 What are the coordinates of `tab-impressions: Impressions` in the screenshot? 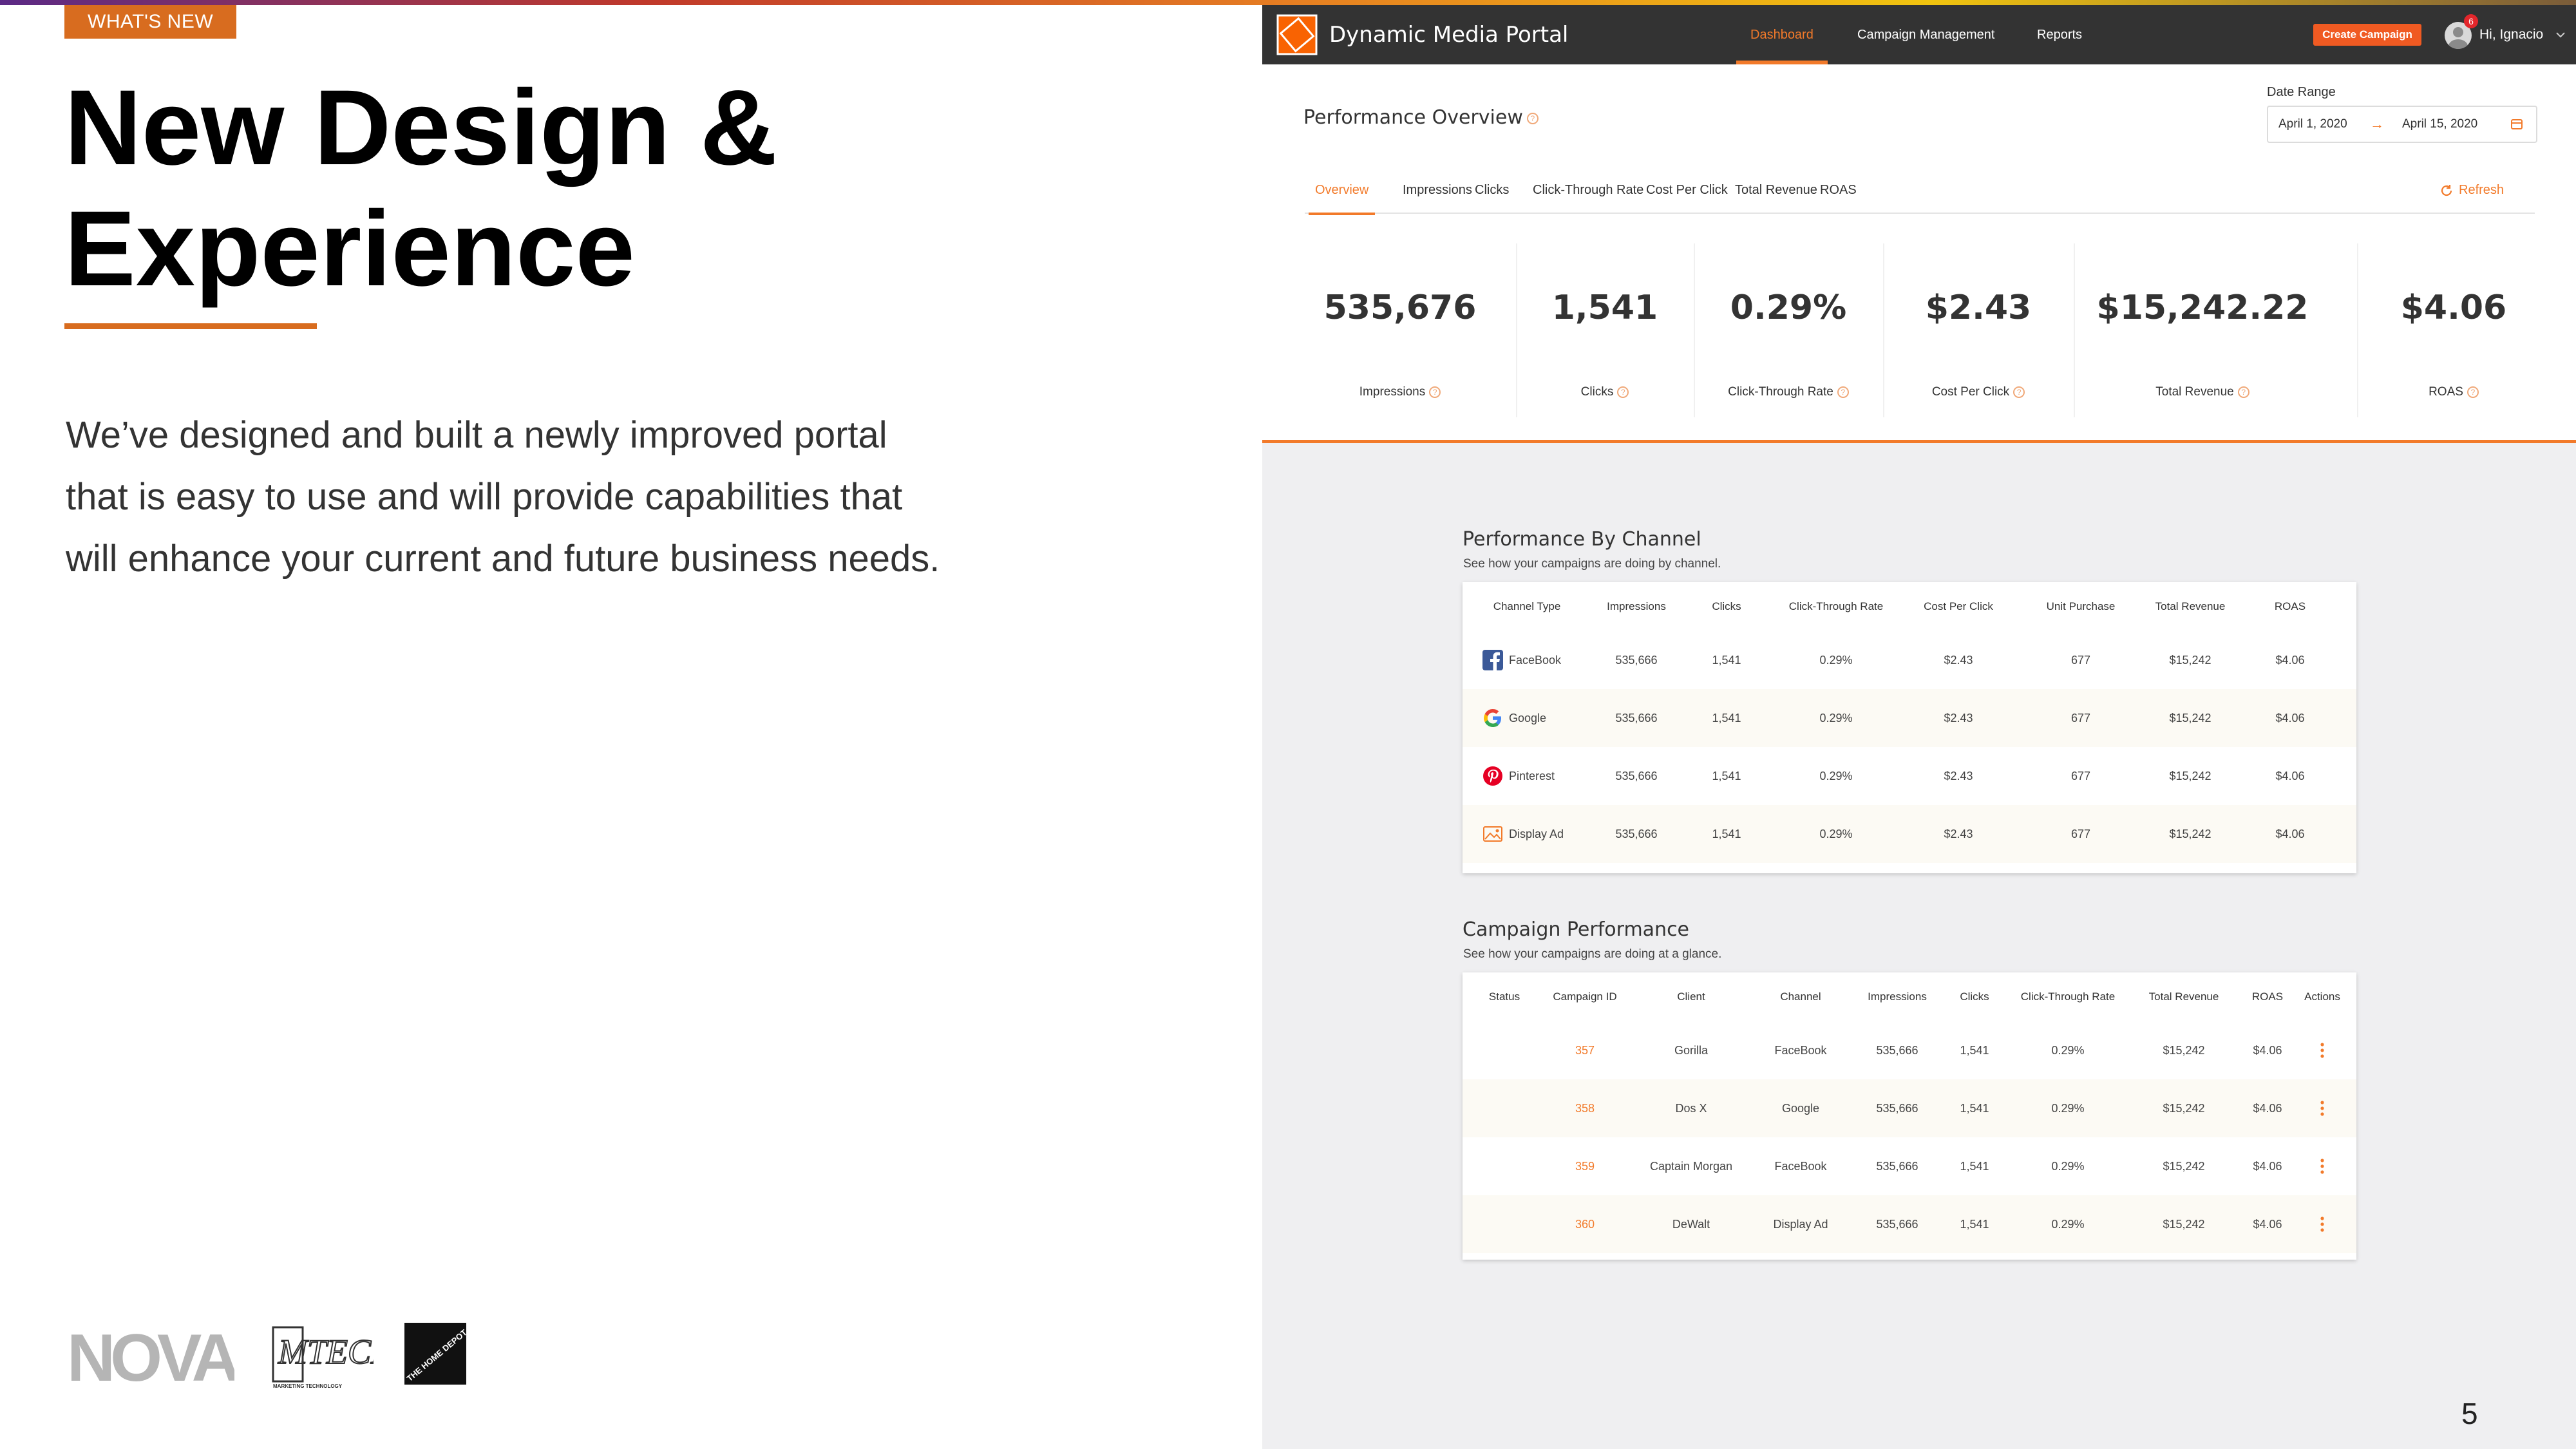 It's located at (1438, 196).